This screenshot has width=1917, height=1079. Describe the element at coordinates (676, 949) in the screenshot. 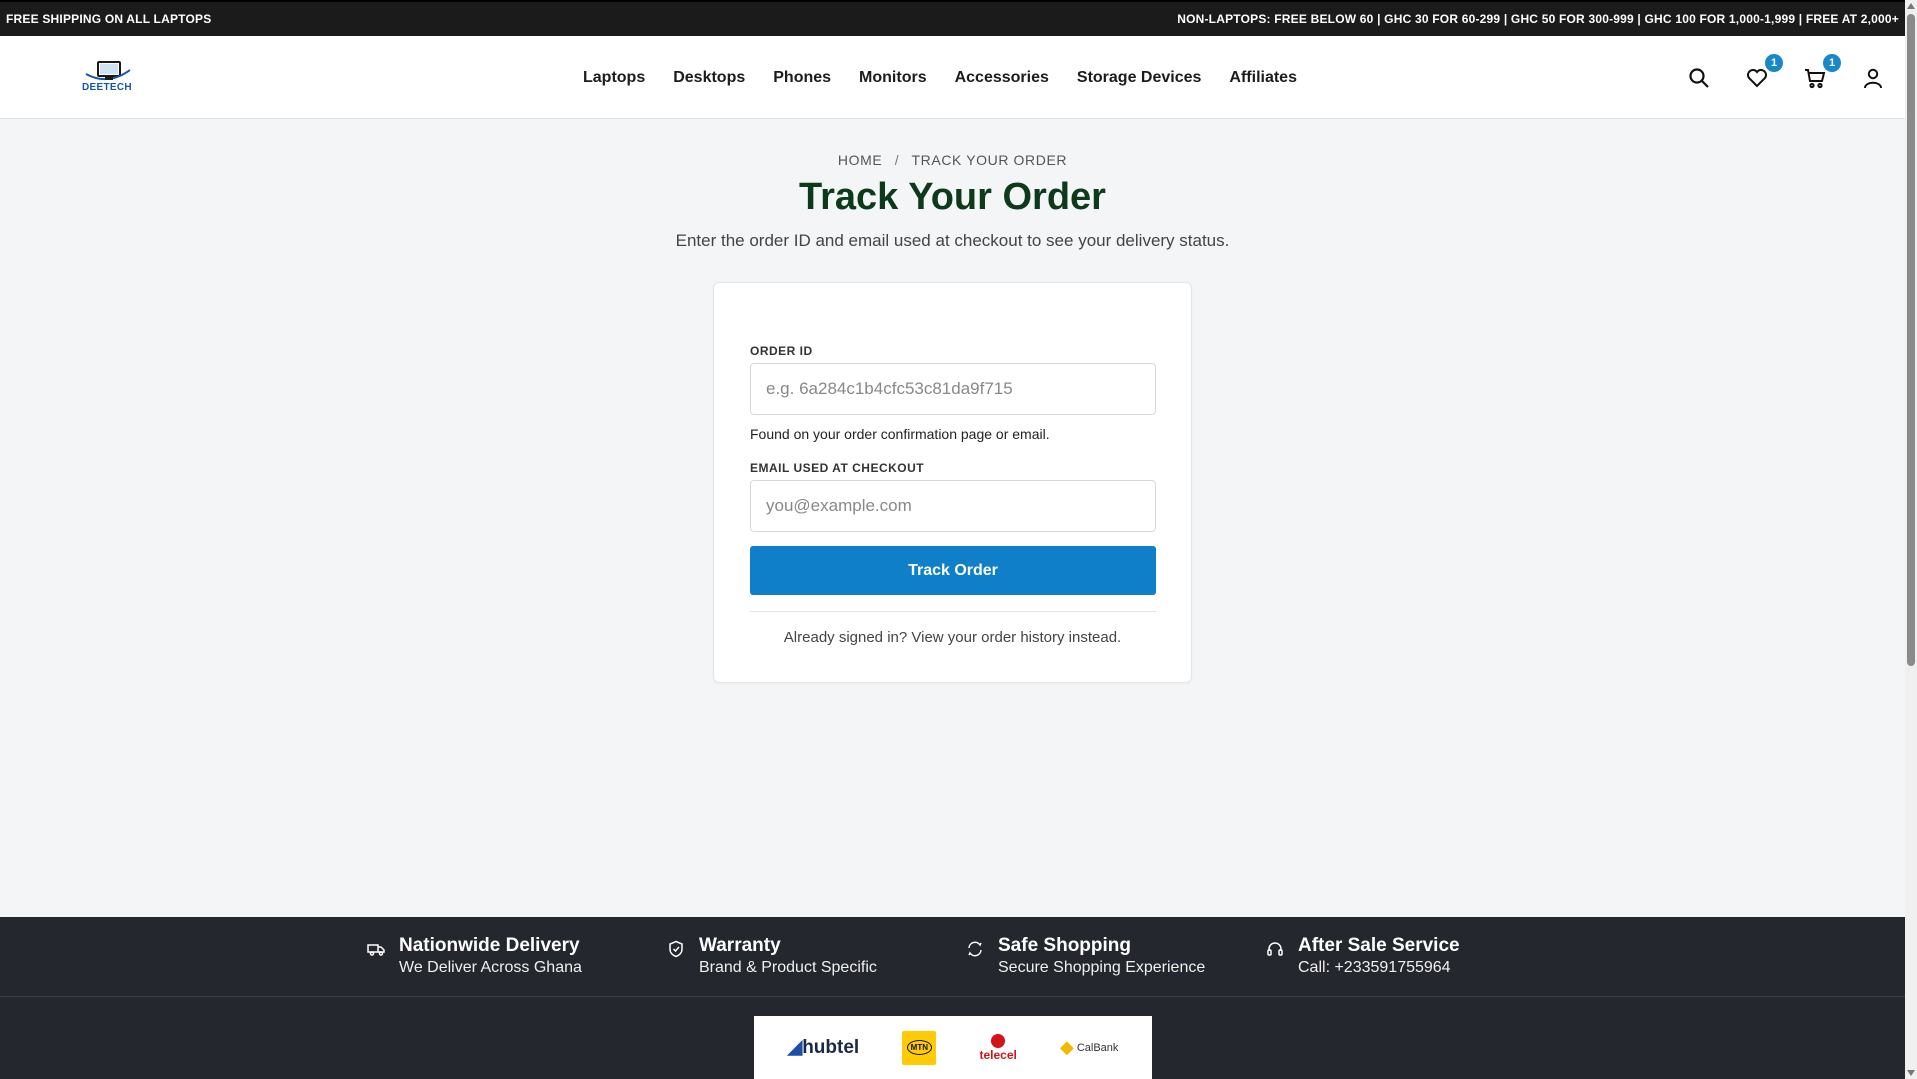

I see `shield-icon` at that location.